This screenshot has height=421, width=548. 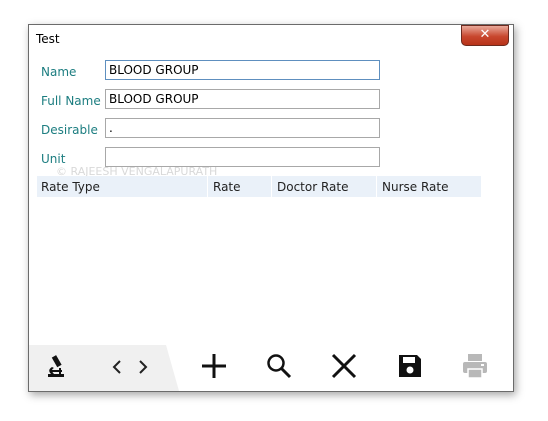 I want to click on fullname-label: Full Name, so click(x=71, y=101).